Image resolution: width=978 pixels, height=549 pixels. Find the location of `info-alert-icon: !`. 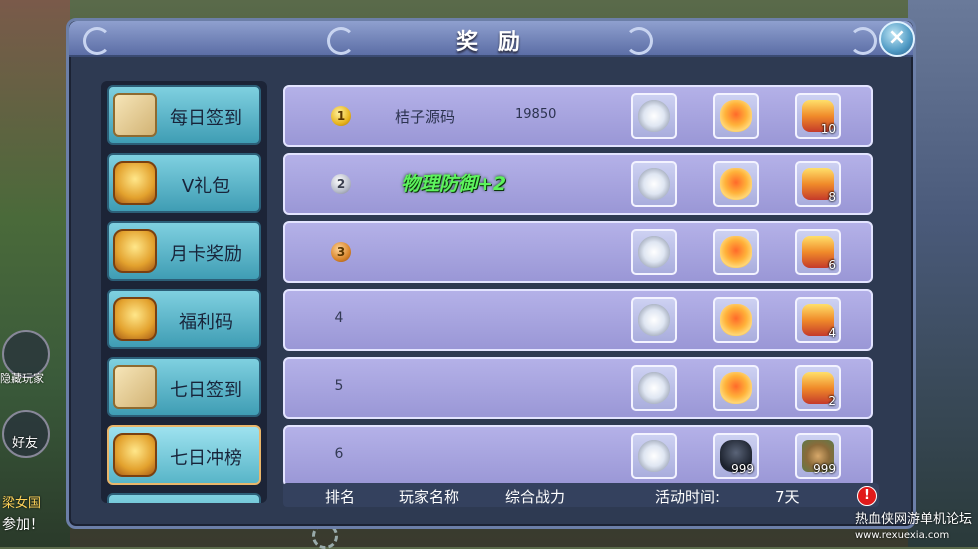

info-alert-icon: ! is located at coordinates (867, 496).